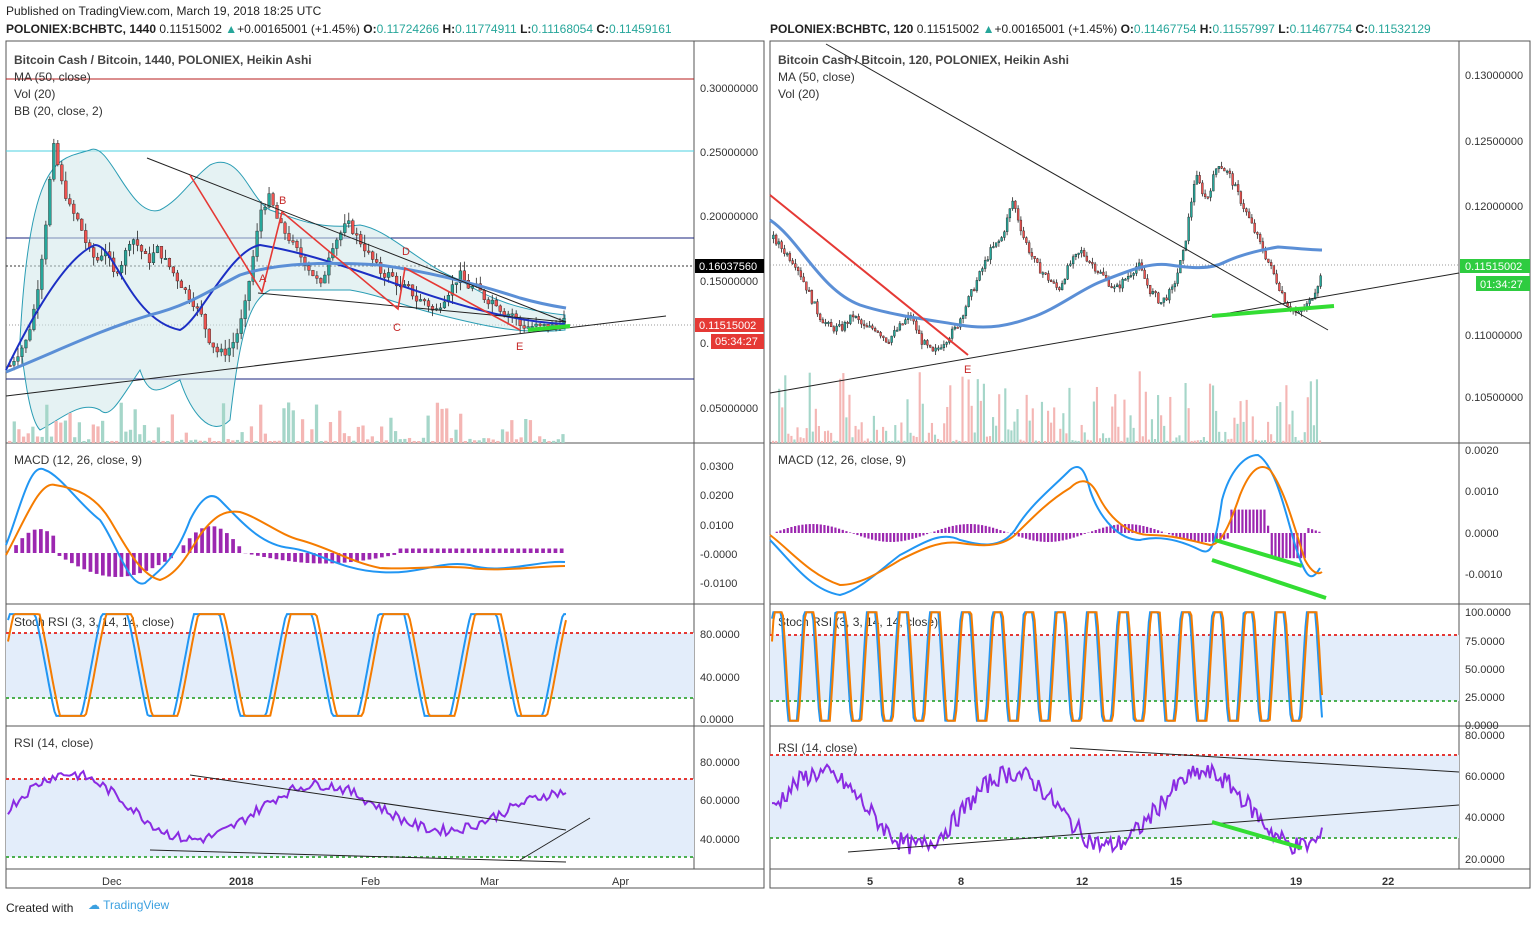 This screenshot has height=926, width=1536. Describe the element at coordinates (729, 89) in the screenshot. I see `left-price-tick-1: 0.30000000` at that location.